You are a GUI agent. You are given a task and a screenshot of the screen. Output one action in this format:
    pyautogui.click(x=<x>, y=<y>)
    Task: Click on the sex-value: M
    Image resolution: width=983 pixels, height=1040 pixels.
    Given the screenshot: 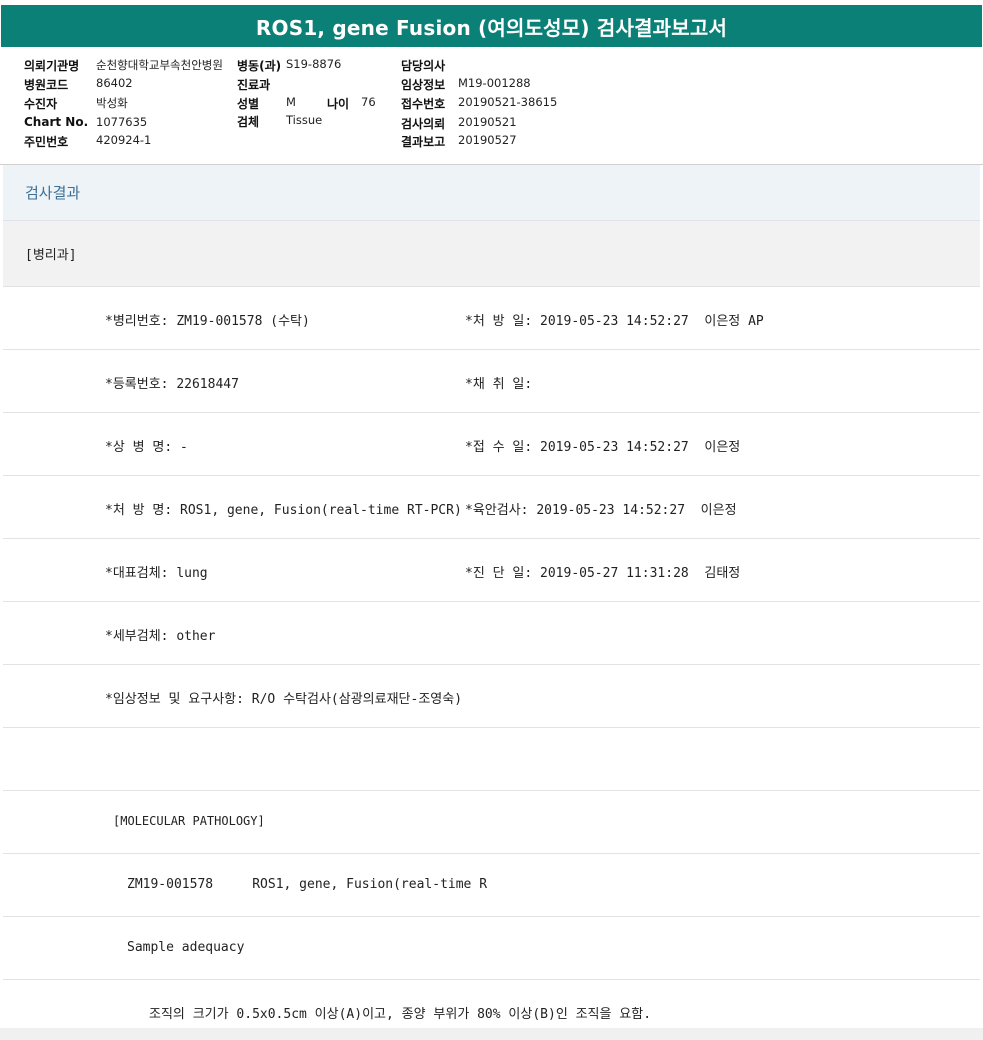 What is the action you would take?
    pyautogui.click(x=291, y=102)
    